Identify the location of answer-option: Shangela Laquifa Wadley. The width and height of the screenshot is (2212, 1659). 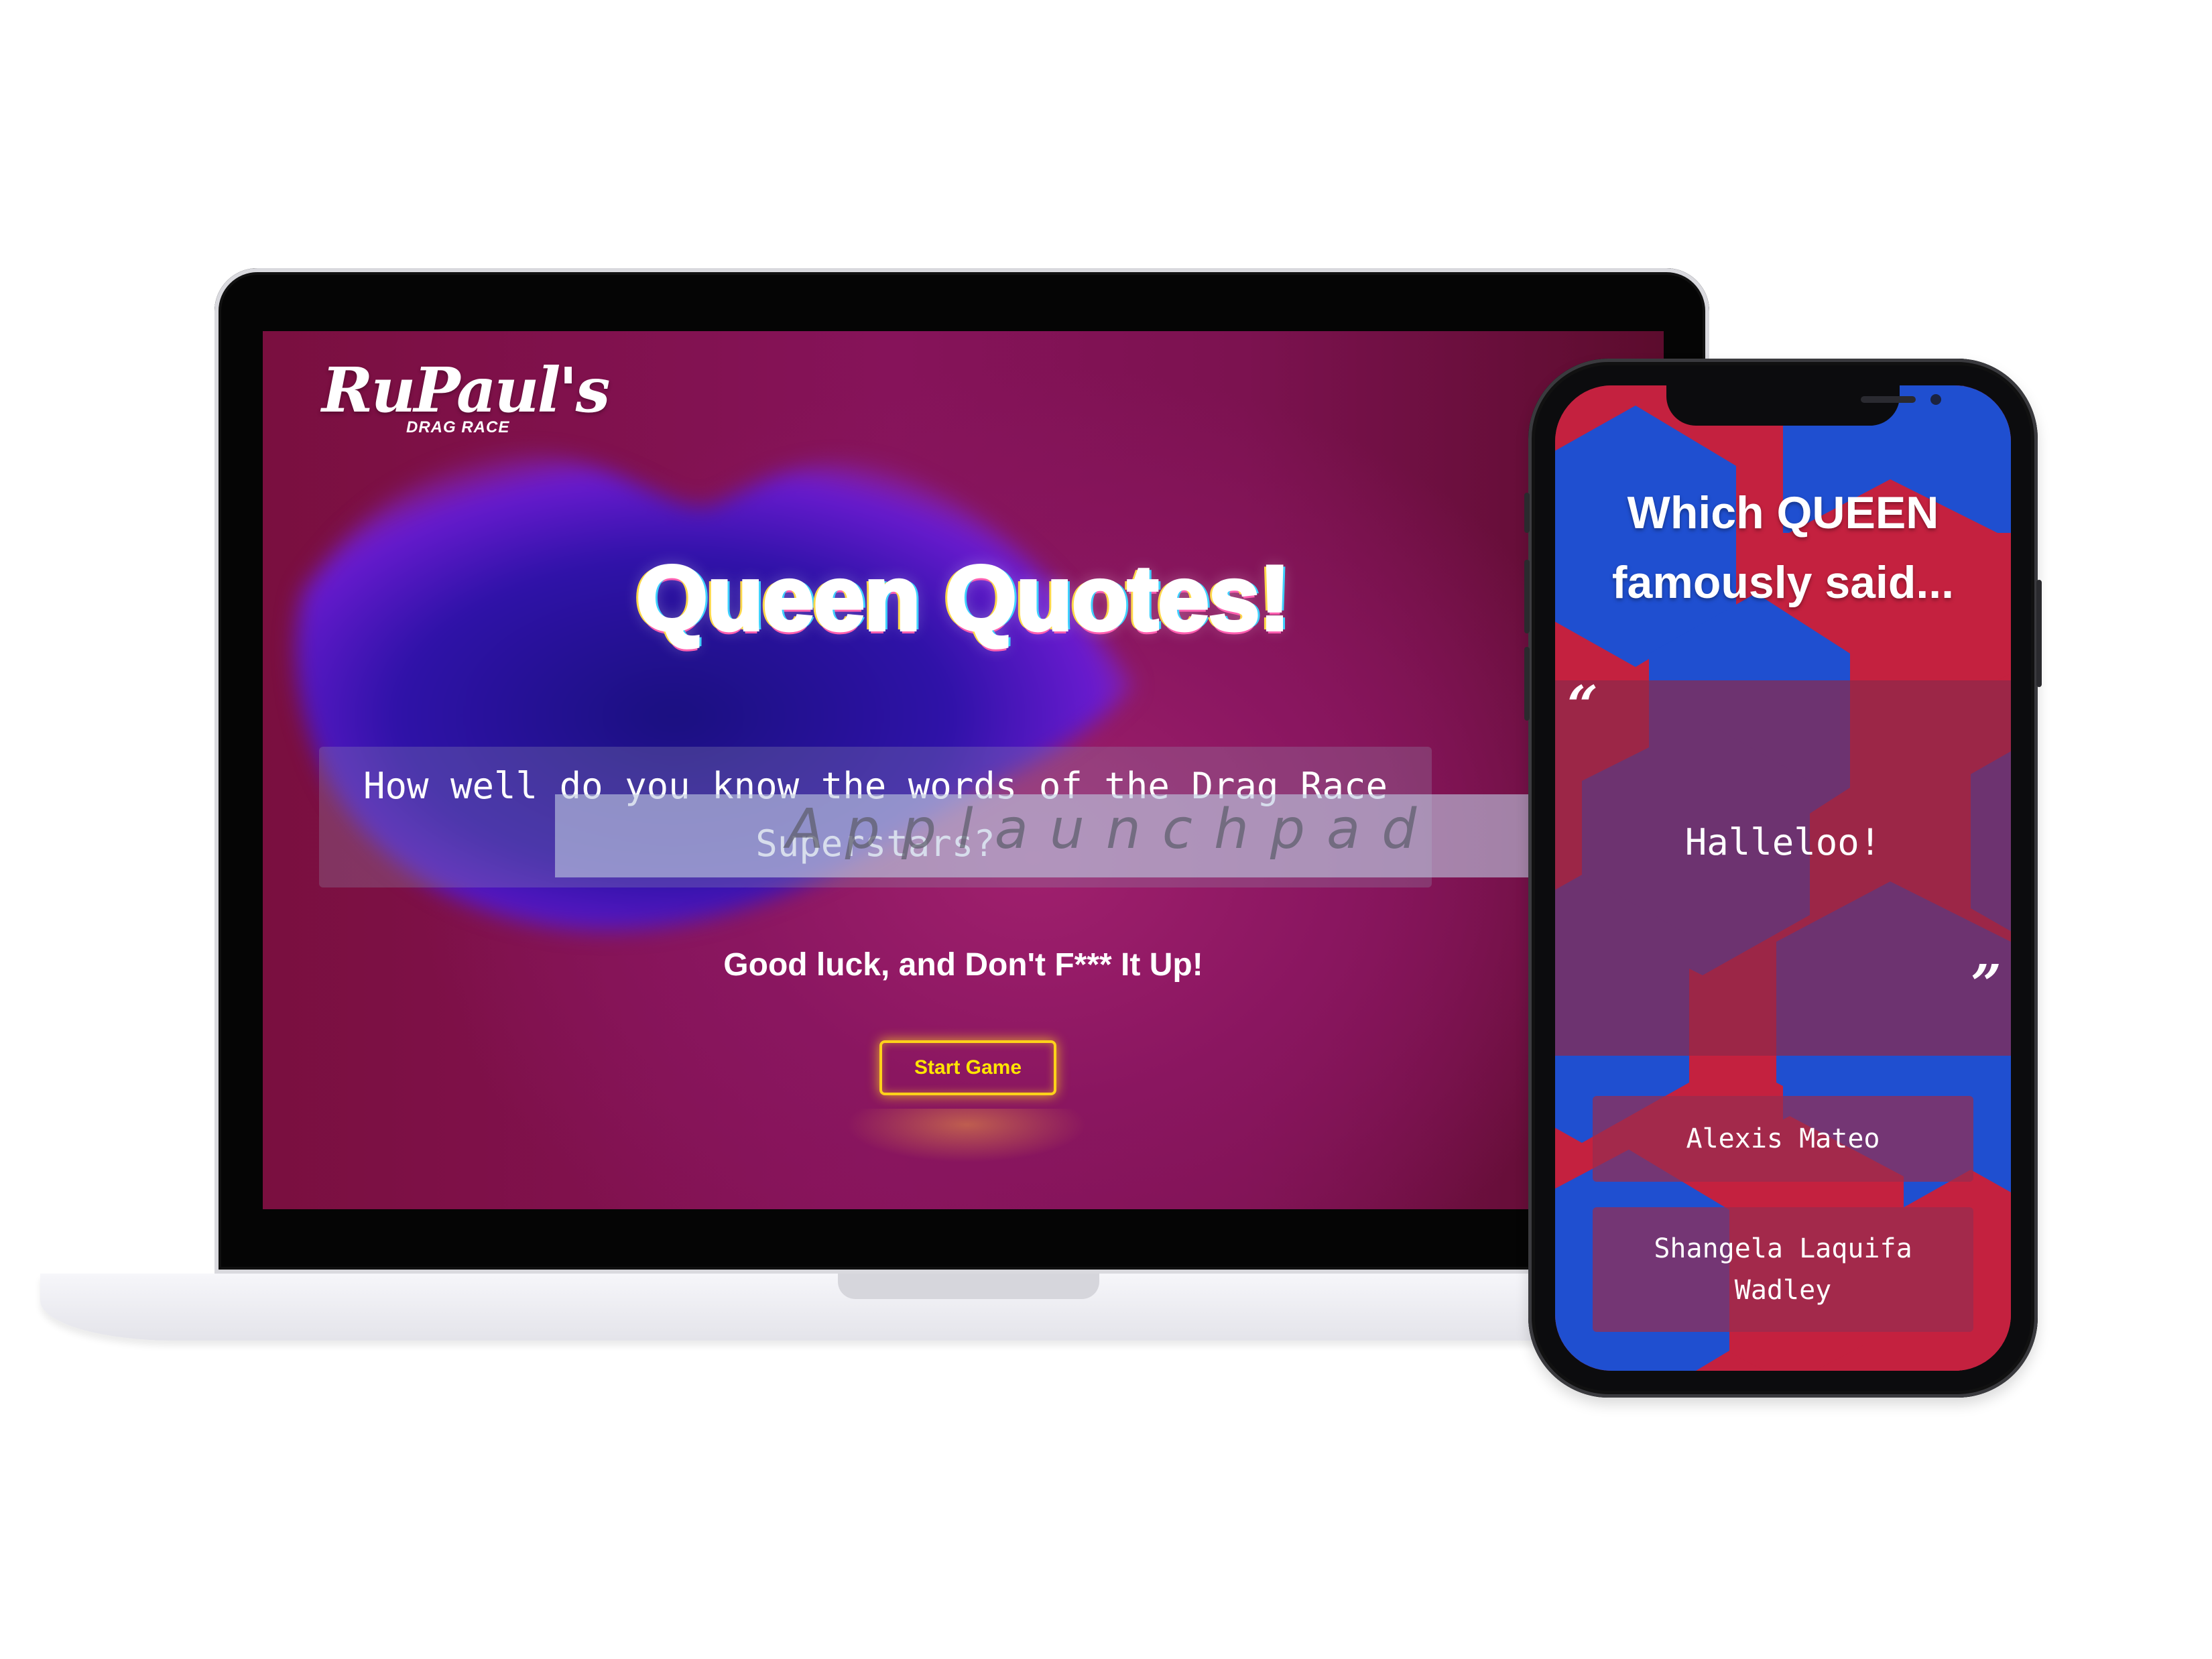
(1783, 1269).